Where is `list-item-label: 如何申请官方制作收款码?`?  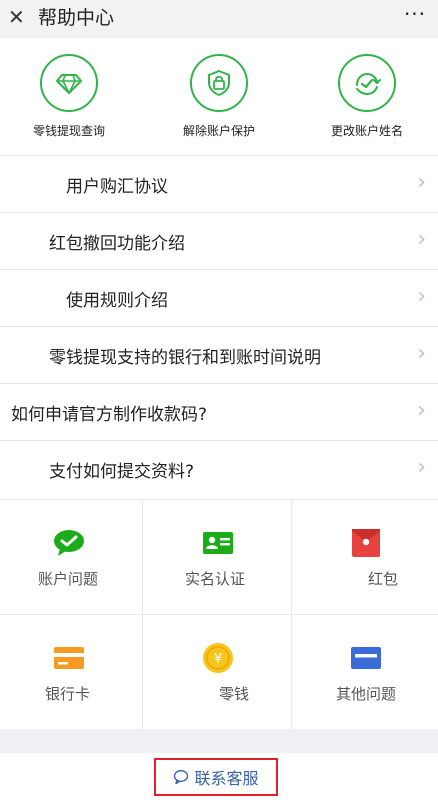
list-item-label: 如何申请官方制作收款码? is located at coordinates (109, 415).